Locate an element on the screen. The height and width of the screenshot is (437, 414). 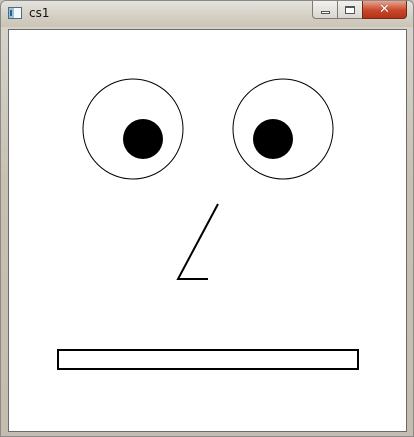
minimize-button is located at coordinates (324, 10).